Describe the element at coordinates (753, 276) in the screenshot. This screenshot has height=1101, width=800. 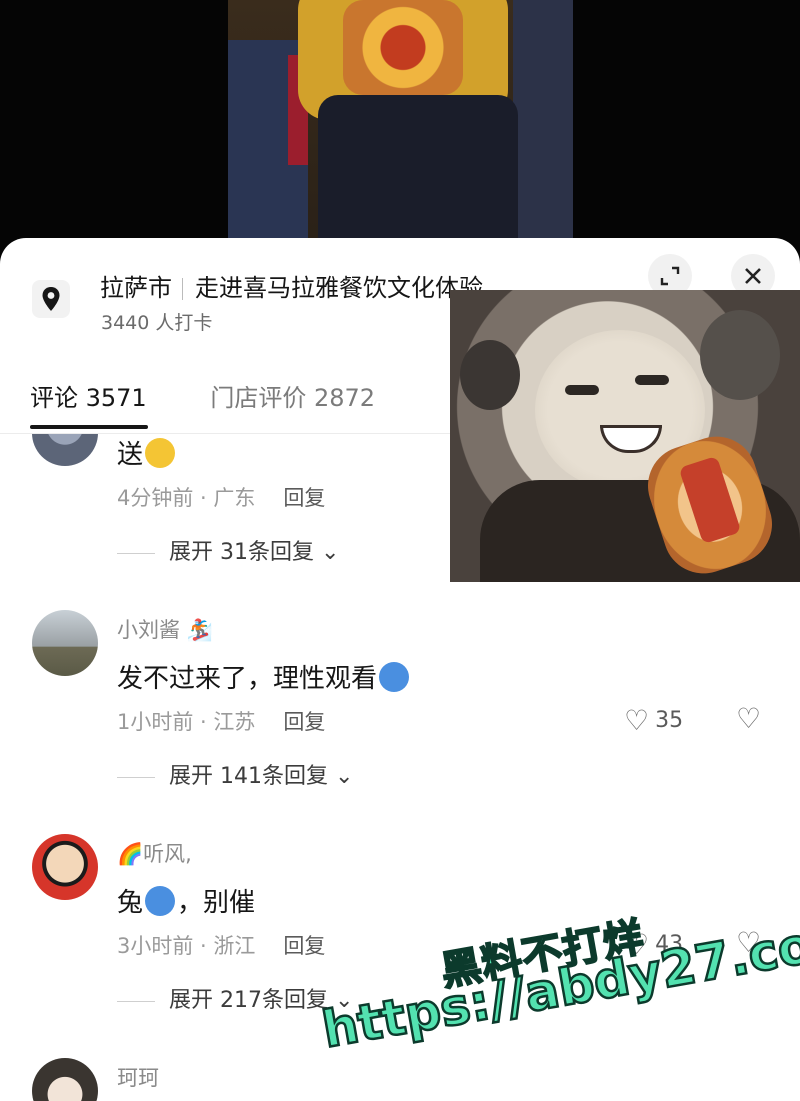
I see `close-icon` at that location.